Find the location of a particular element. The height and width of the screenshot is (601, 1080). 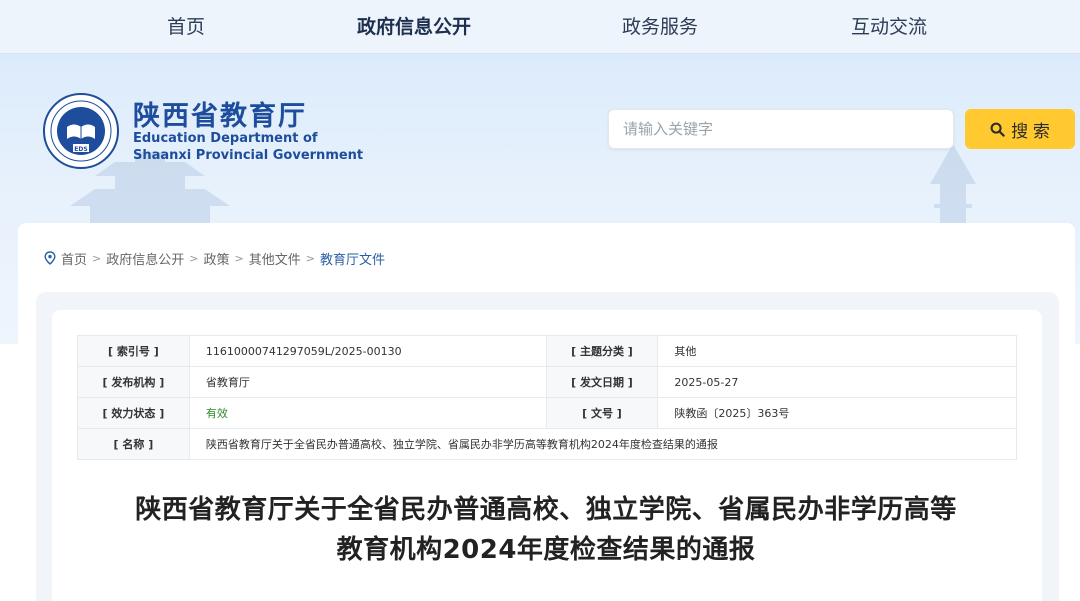

meta-value-status: 有效 is located at coordinates (367, 413).